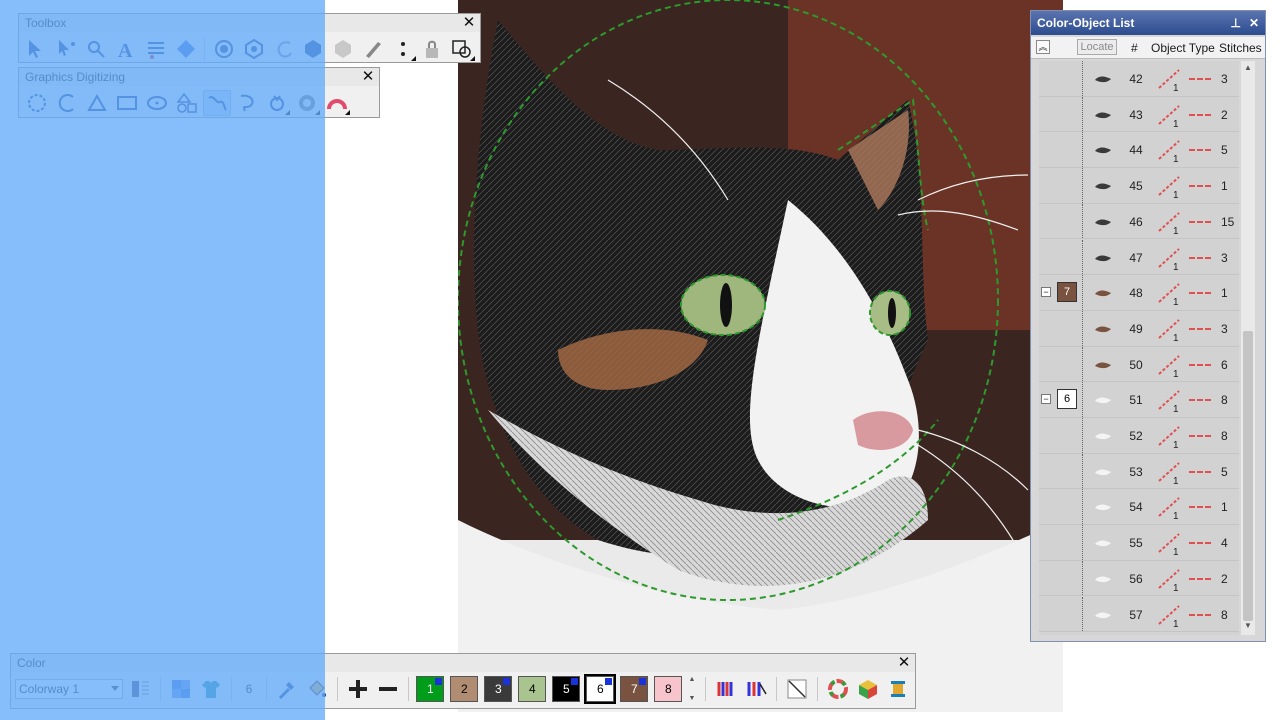 The height and width of the screenshot is (720, 1280). Describe the element at coordinates (217, 103) in the screenshot. I see `freehand-open-icon` at that location.